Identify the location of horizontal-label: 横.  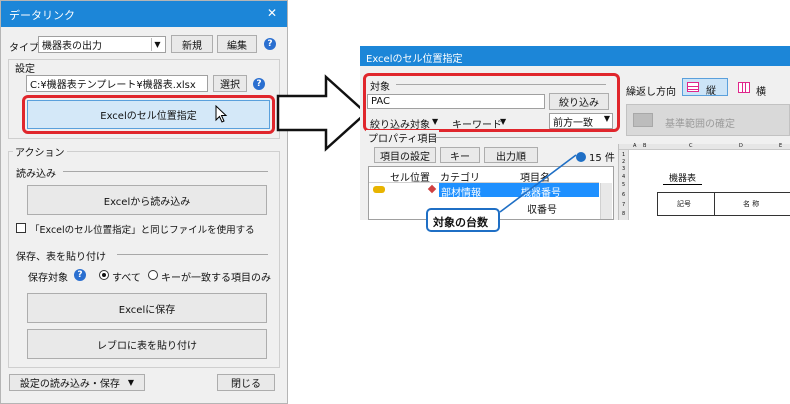
(761, 90).